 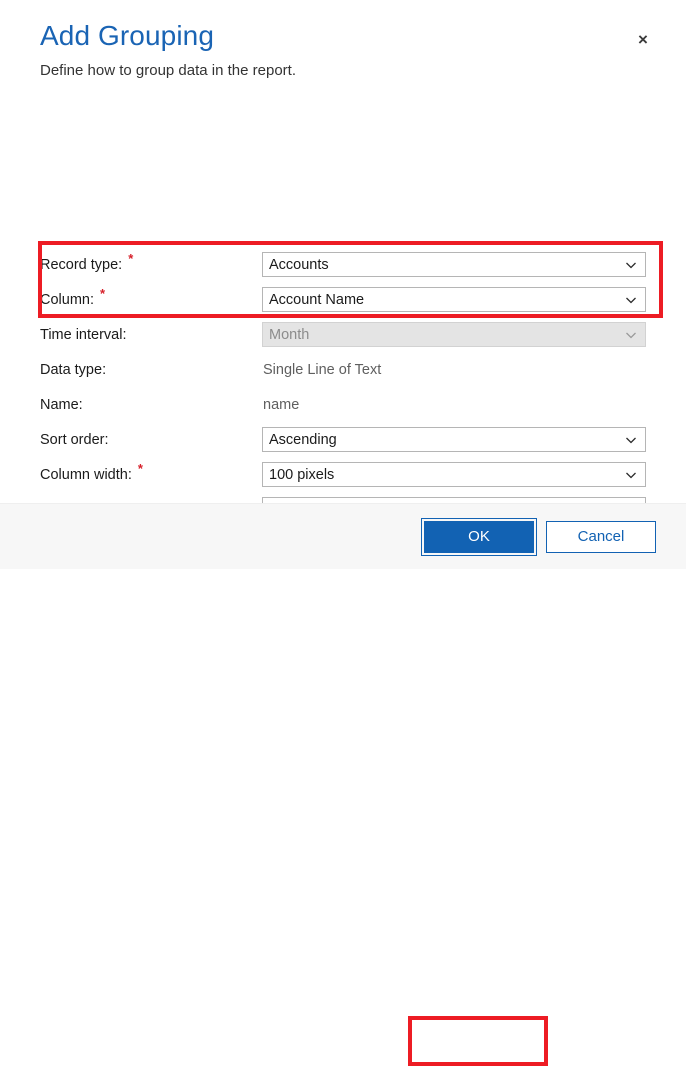 I want to click on page-title: Add Grouping, so click(x=127, y=35).